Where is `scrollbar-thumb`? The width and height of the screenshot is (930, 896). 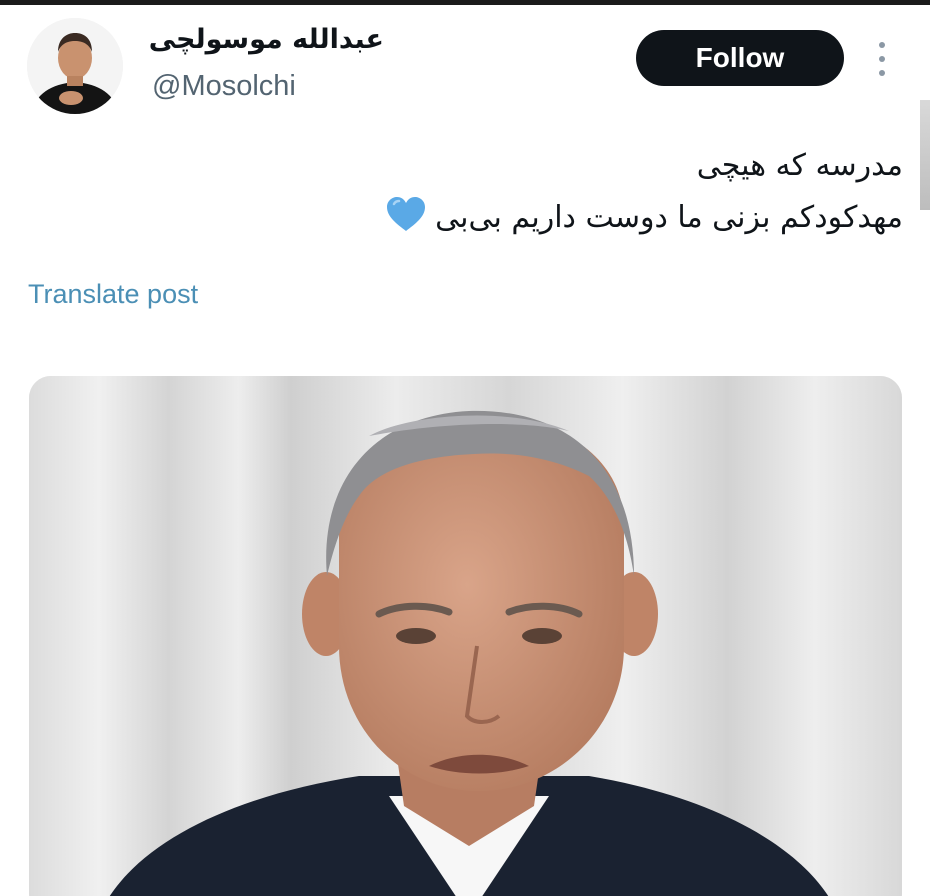
scrollbar-thumb is located at coordinates (925, 155).